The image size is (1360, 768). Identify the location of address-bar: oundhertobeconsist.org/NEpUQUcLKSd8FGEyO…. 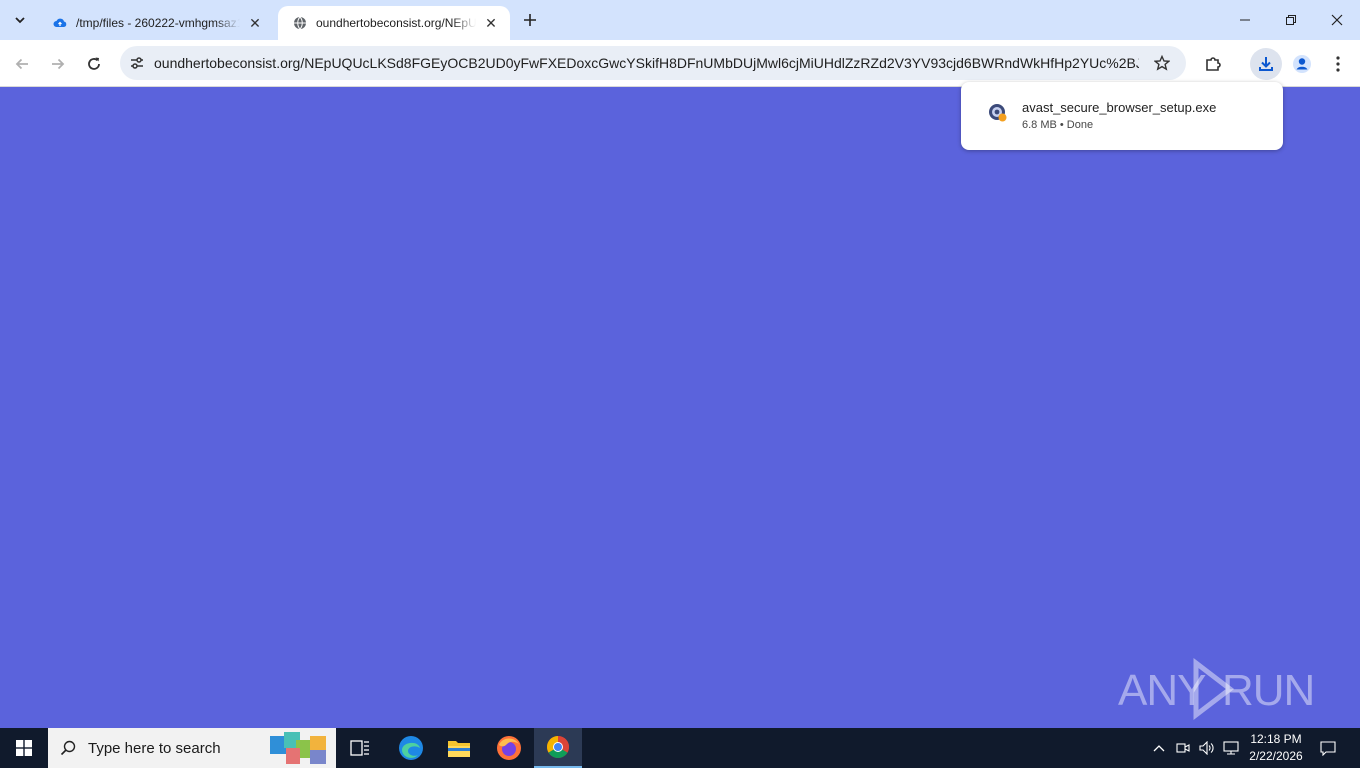
(653, 63).